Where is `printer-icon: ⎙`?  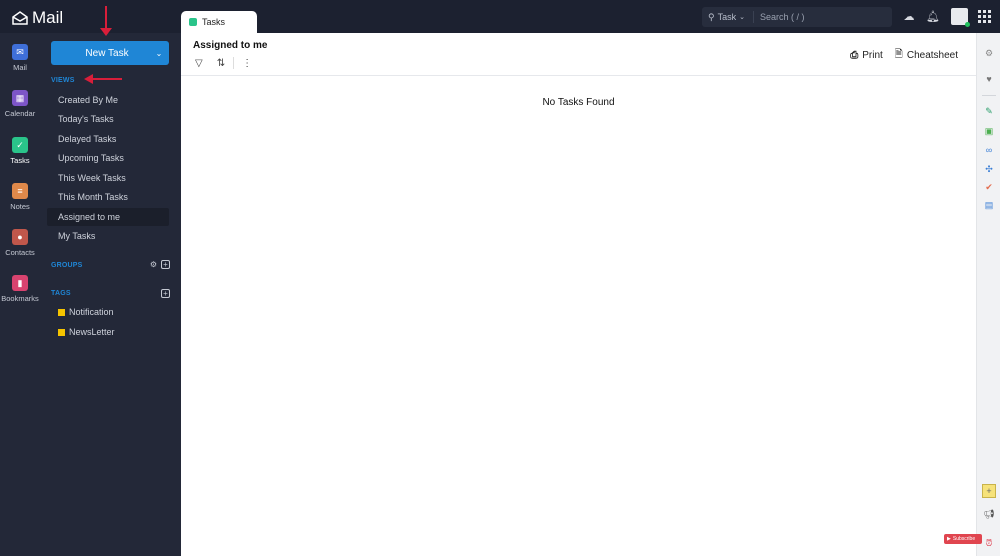 printer-icon: ⎙ is located at coordinates (854, 55).